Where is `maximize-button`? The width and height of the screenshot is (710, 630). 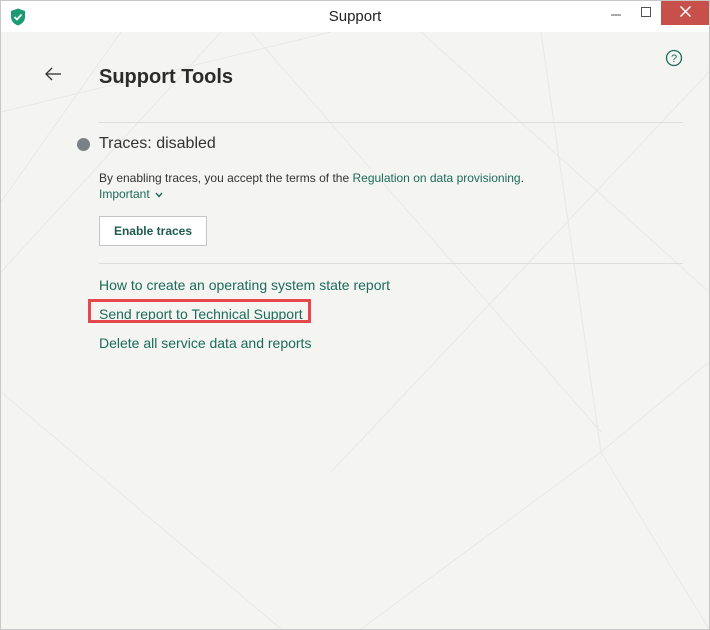
maximize-button is located at coordinates (646, 13).